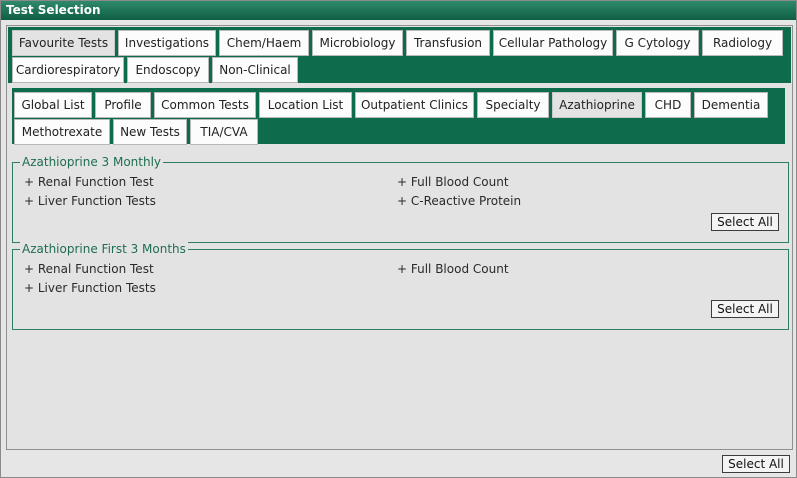 Image resolution: width=797 pixels, height=478 pixels. Describe the element at coordinates (357, 43) in the screenshot. I see `tab-microbiology: Microbiology` at that location.